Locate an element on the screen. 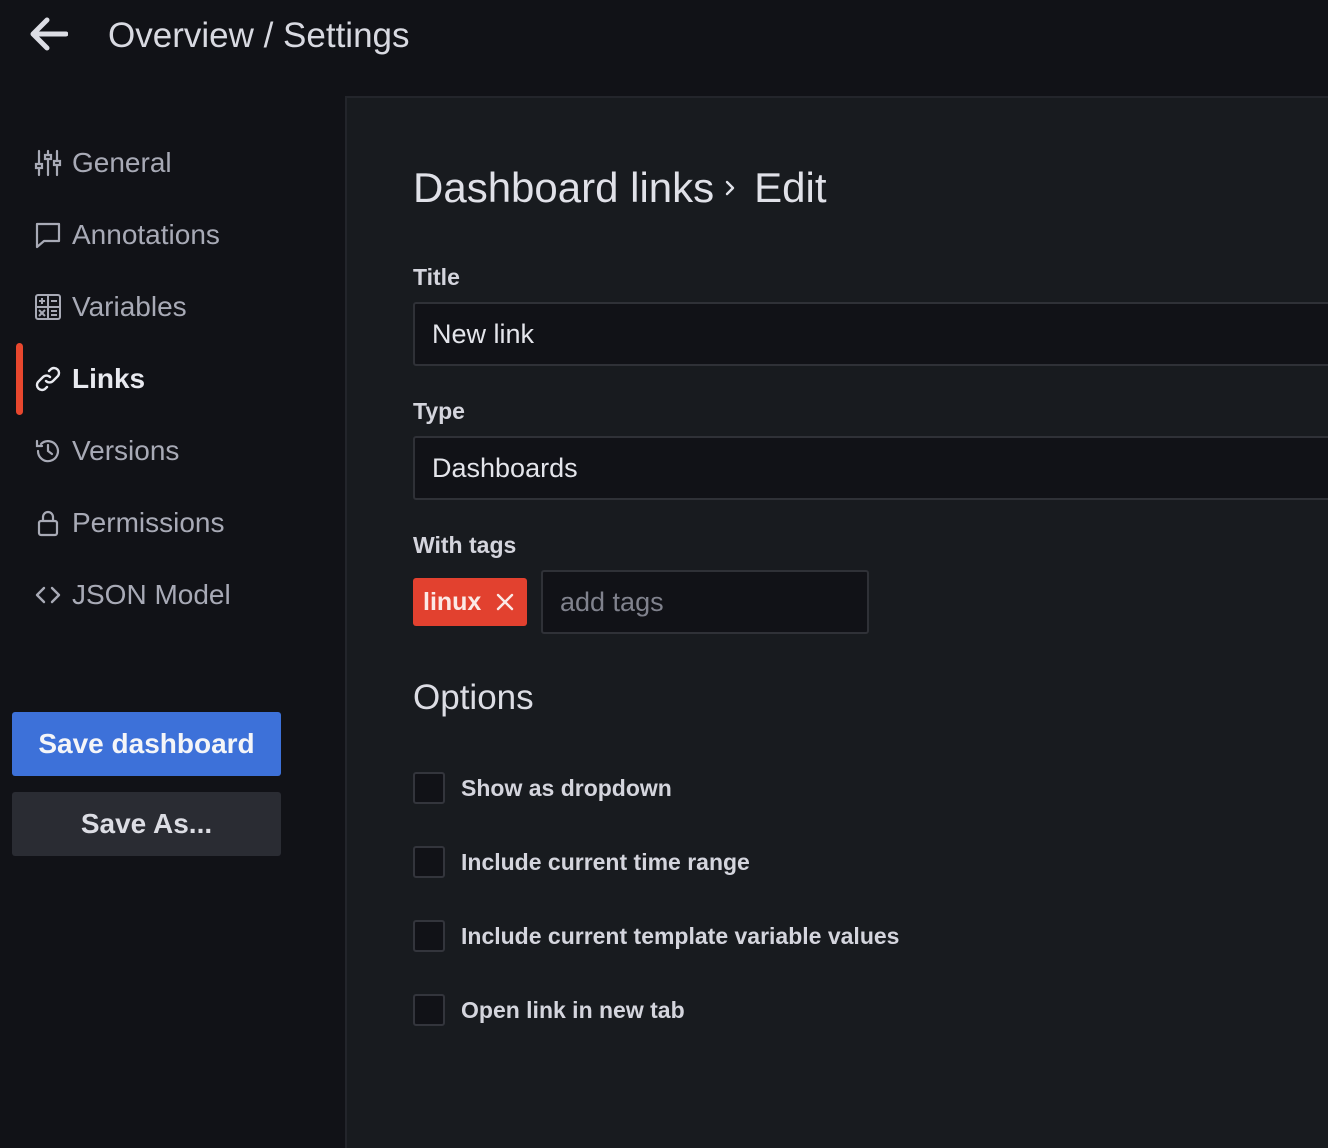 The image size is (1328, 1148). close-icon is located at coordinates (505, 602).